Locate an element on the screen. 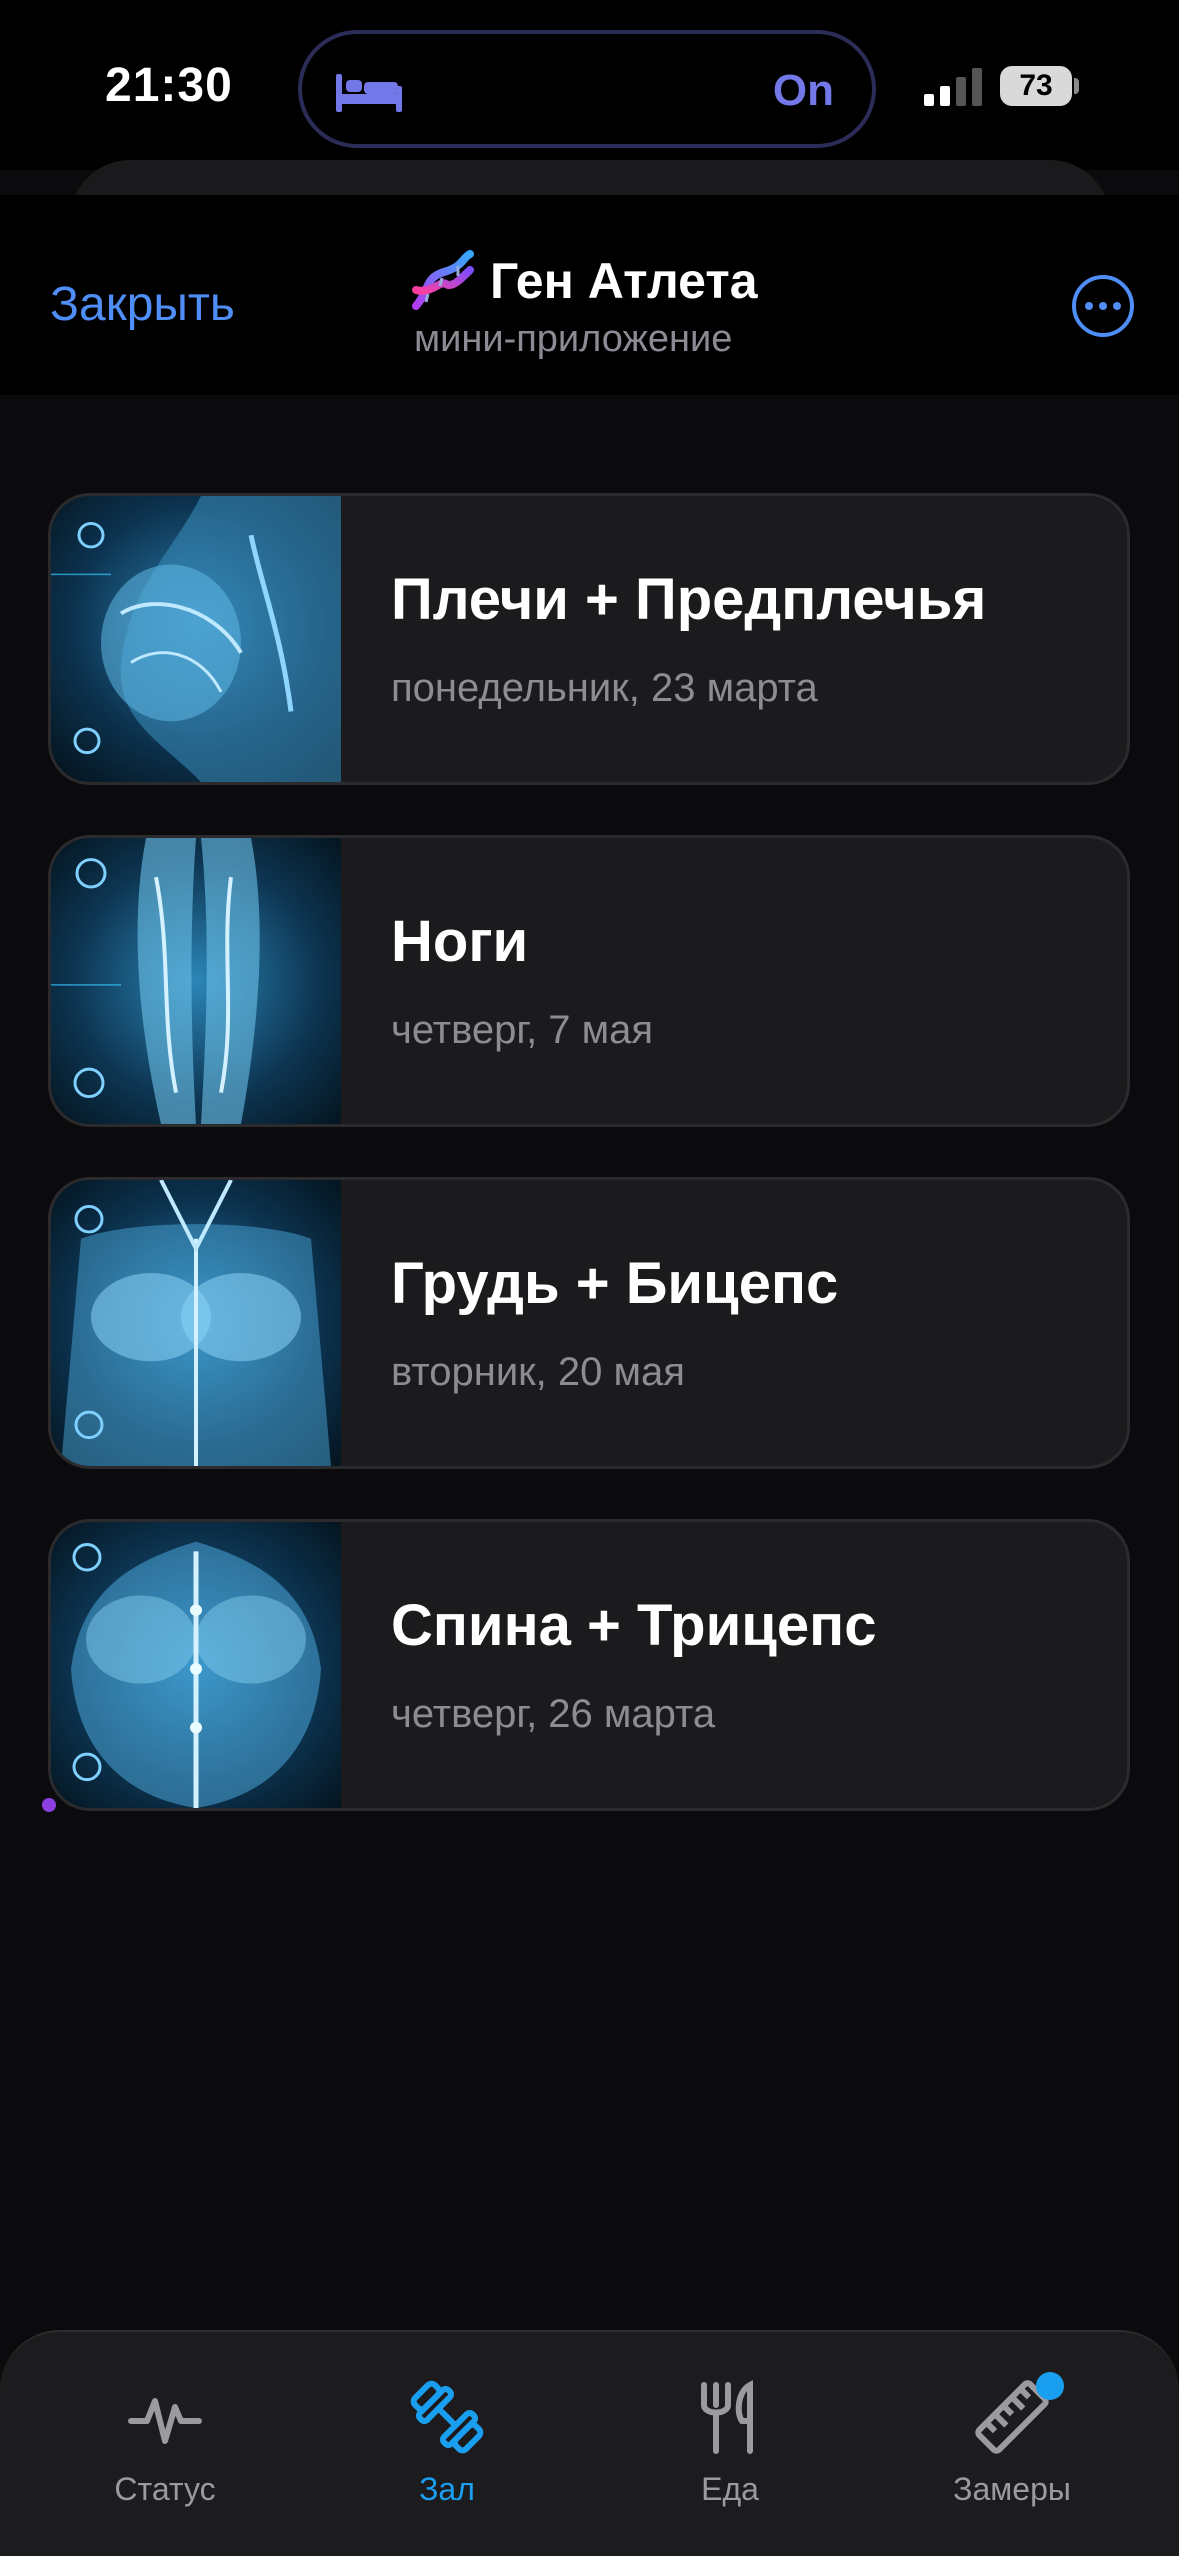 The image size is (1179, 2556). legs-illustration is located at coordinates (196, 981).